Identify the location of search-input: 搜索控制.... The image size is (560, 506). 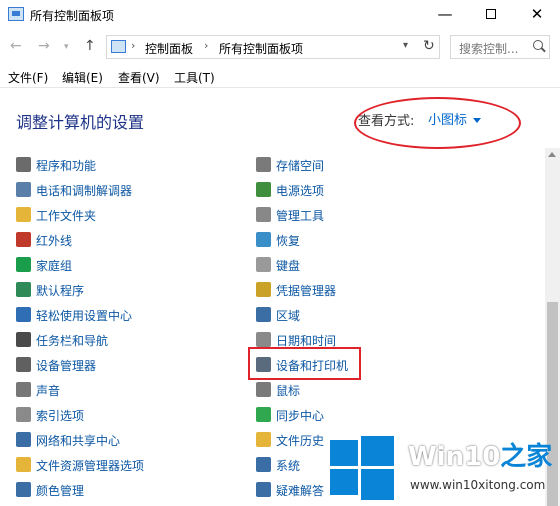
(500, 47).